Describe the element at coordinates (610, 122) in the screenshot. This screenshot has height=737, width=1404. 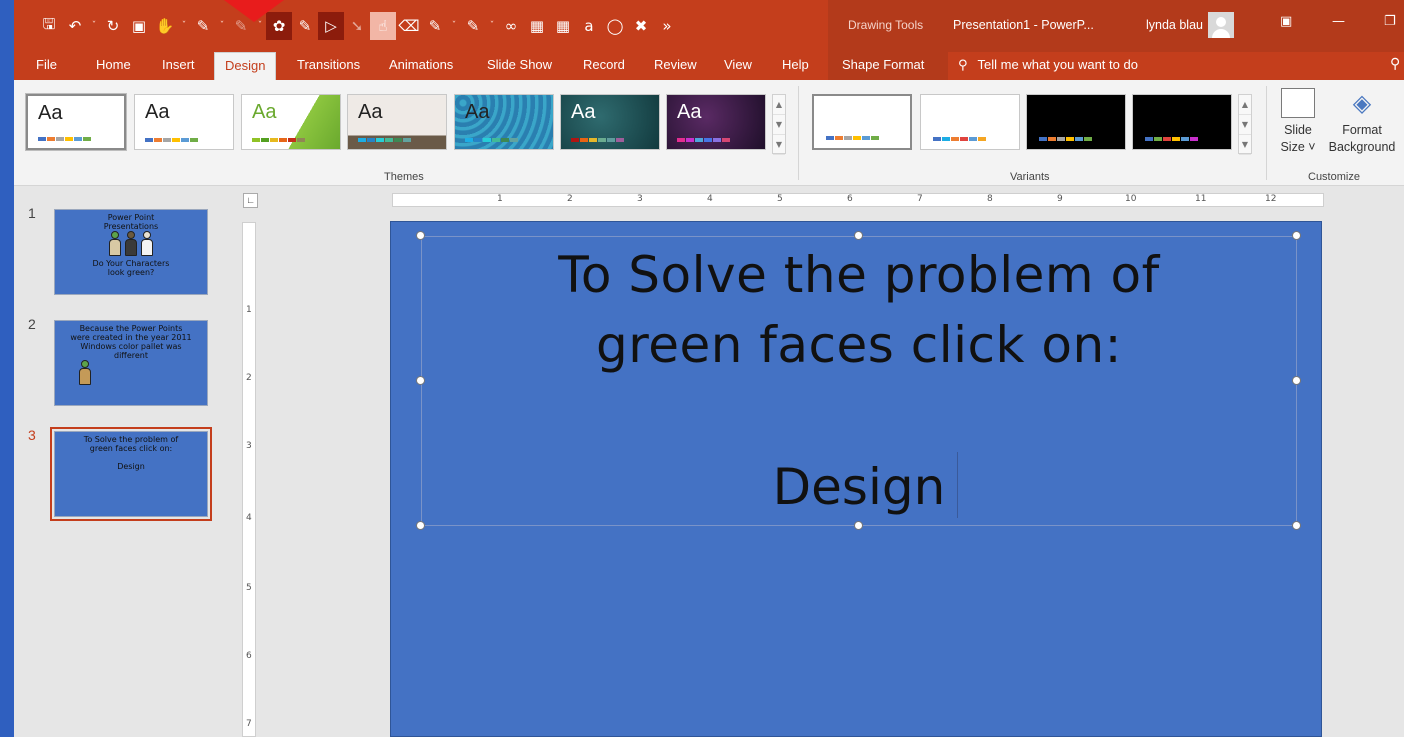
I see `theme-ion: Aa` at that location.